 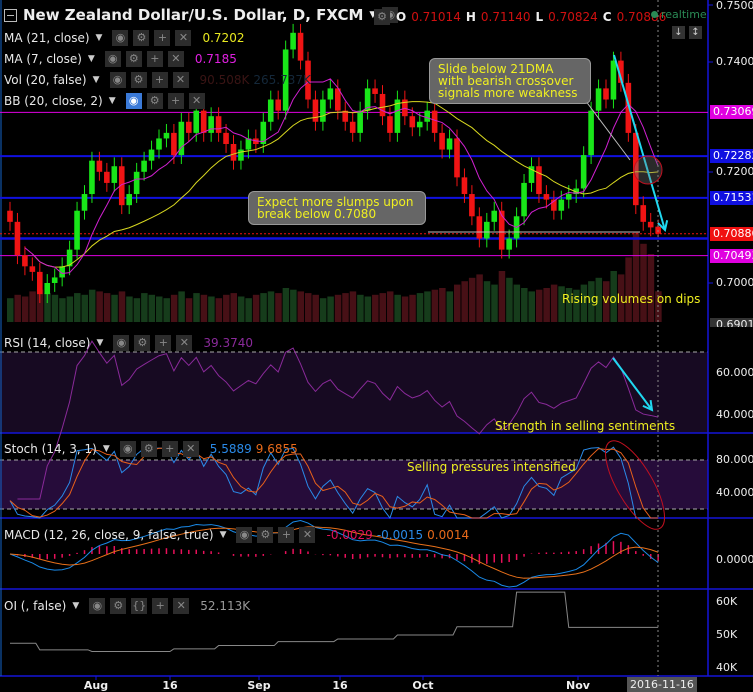 I want to click on stoch-label: Stoch (14, 3, 1), so click(x=50, y=449).